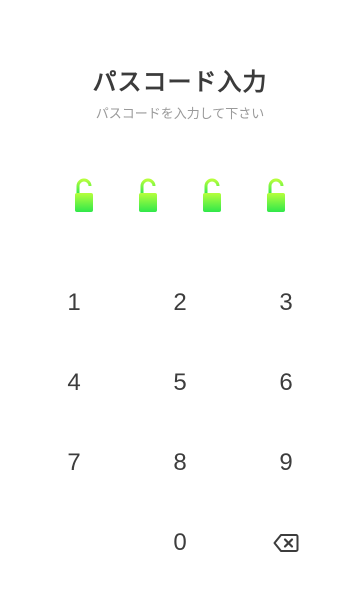  Describe the element at coordinates (180, 543) in the screenshot. I see `key-0: 0` at that location.